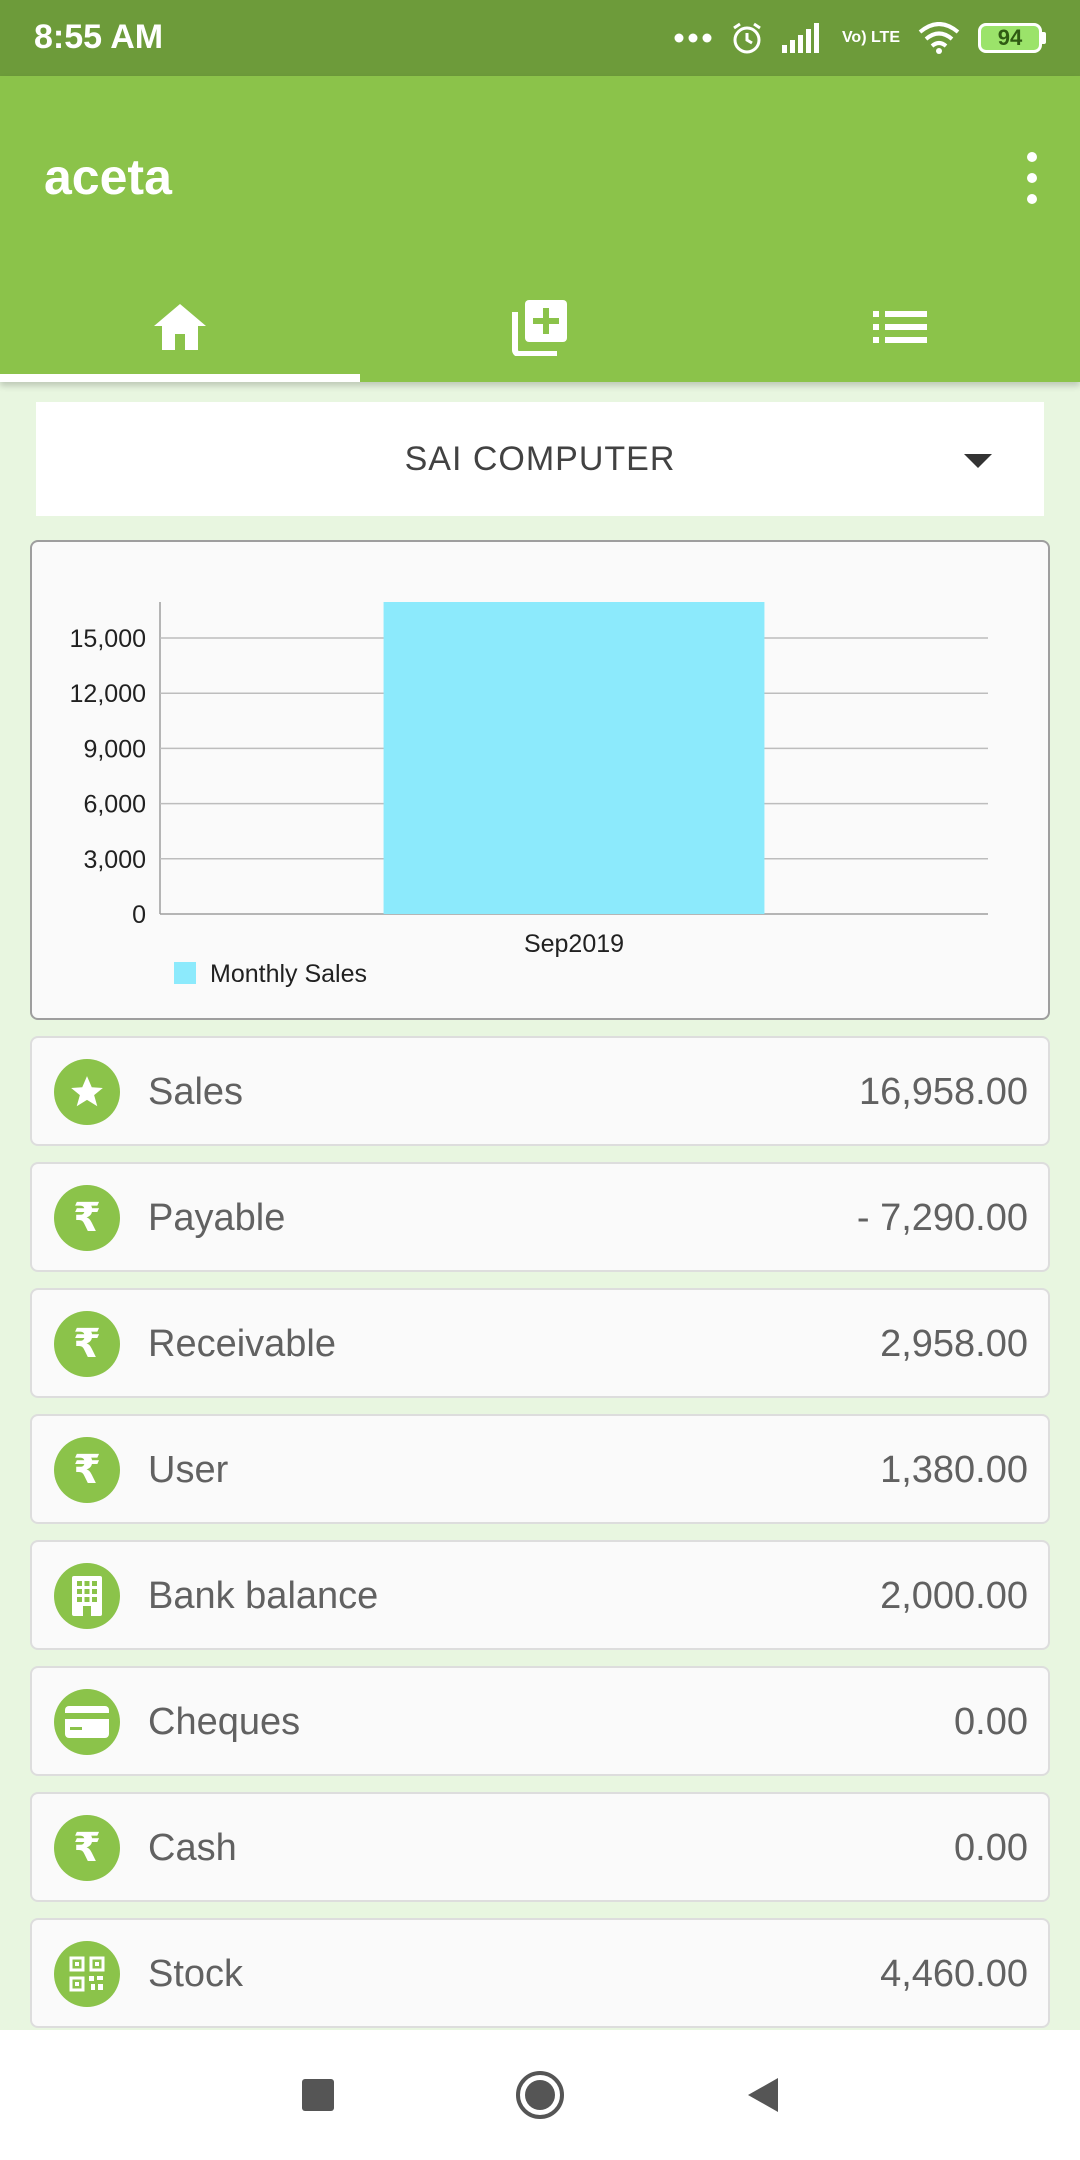  What do you see at coordinates (196, 1092) in the screenshot?
I see `row-label: Sales` at bounding box center [196, 1092].